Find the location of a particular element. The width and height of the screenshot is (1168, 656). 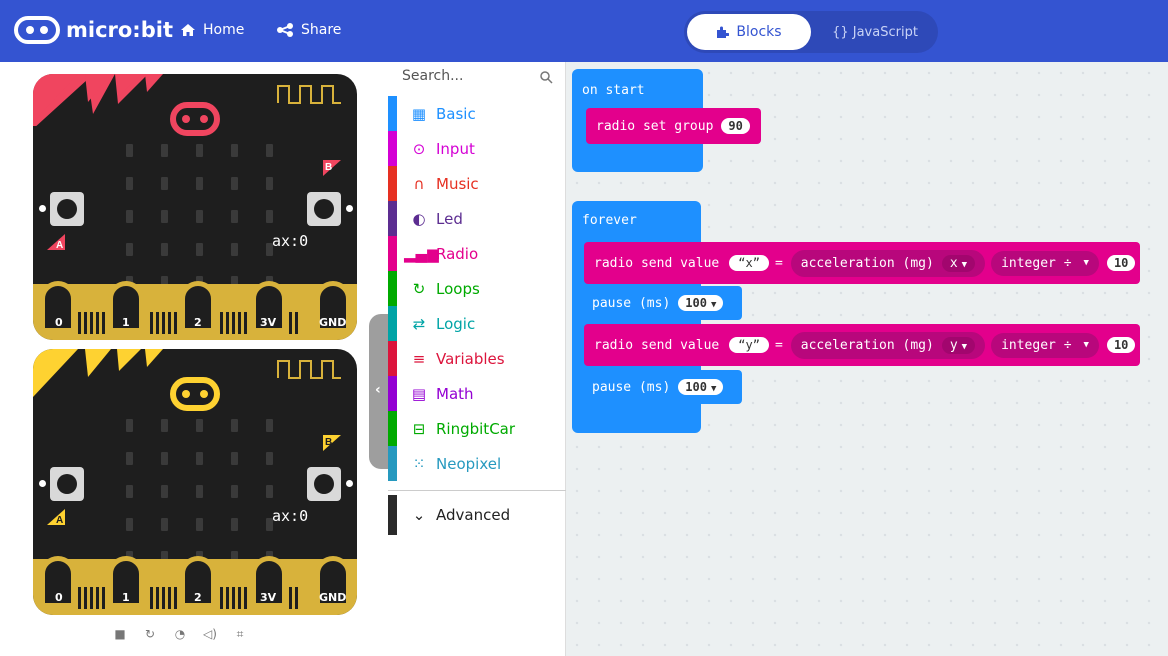

blocks-tab: Blocks is located at coordinates (749, 32).